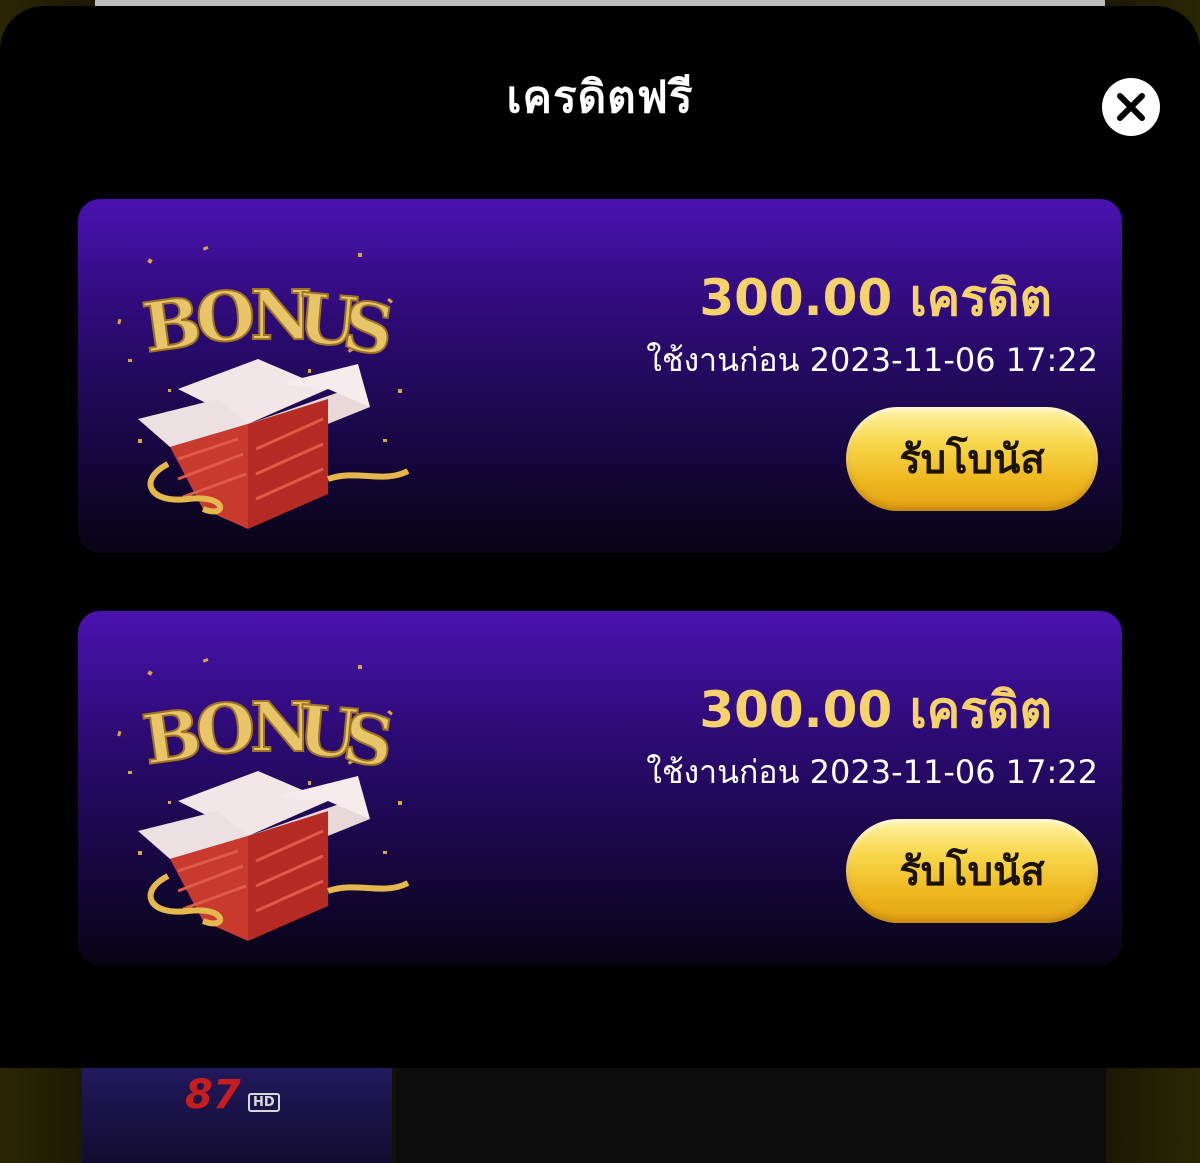  I want to click on background-thumbnail-logo: 87, so click(213, 1095).